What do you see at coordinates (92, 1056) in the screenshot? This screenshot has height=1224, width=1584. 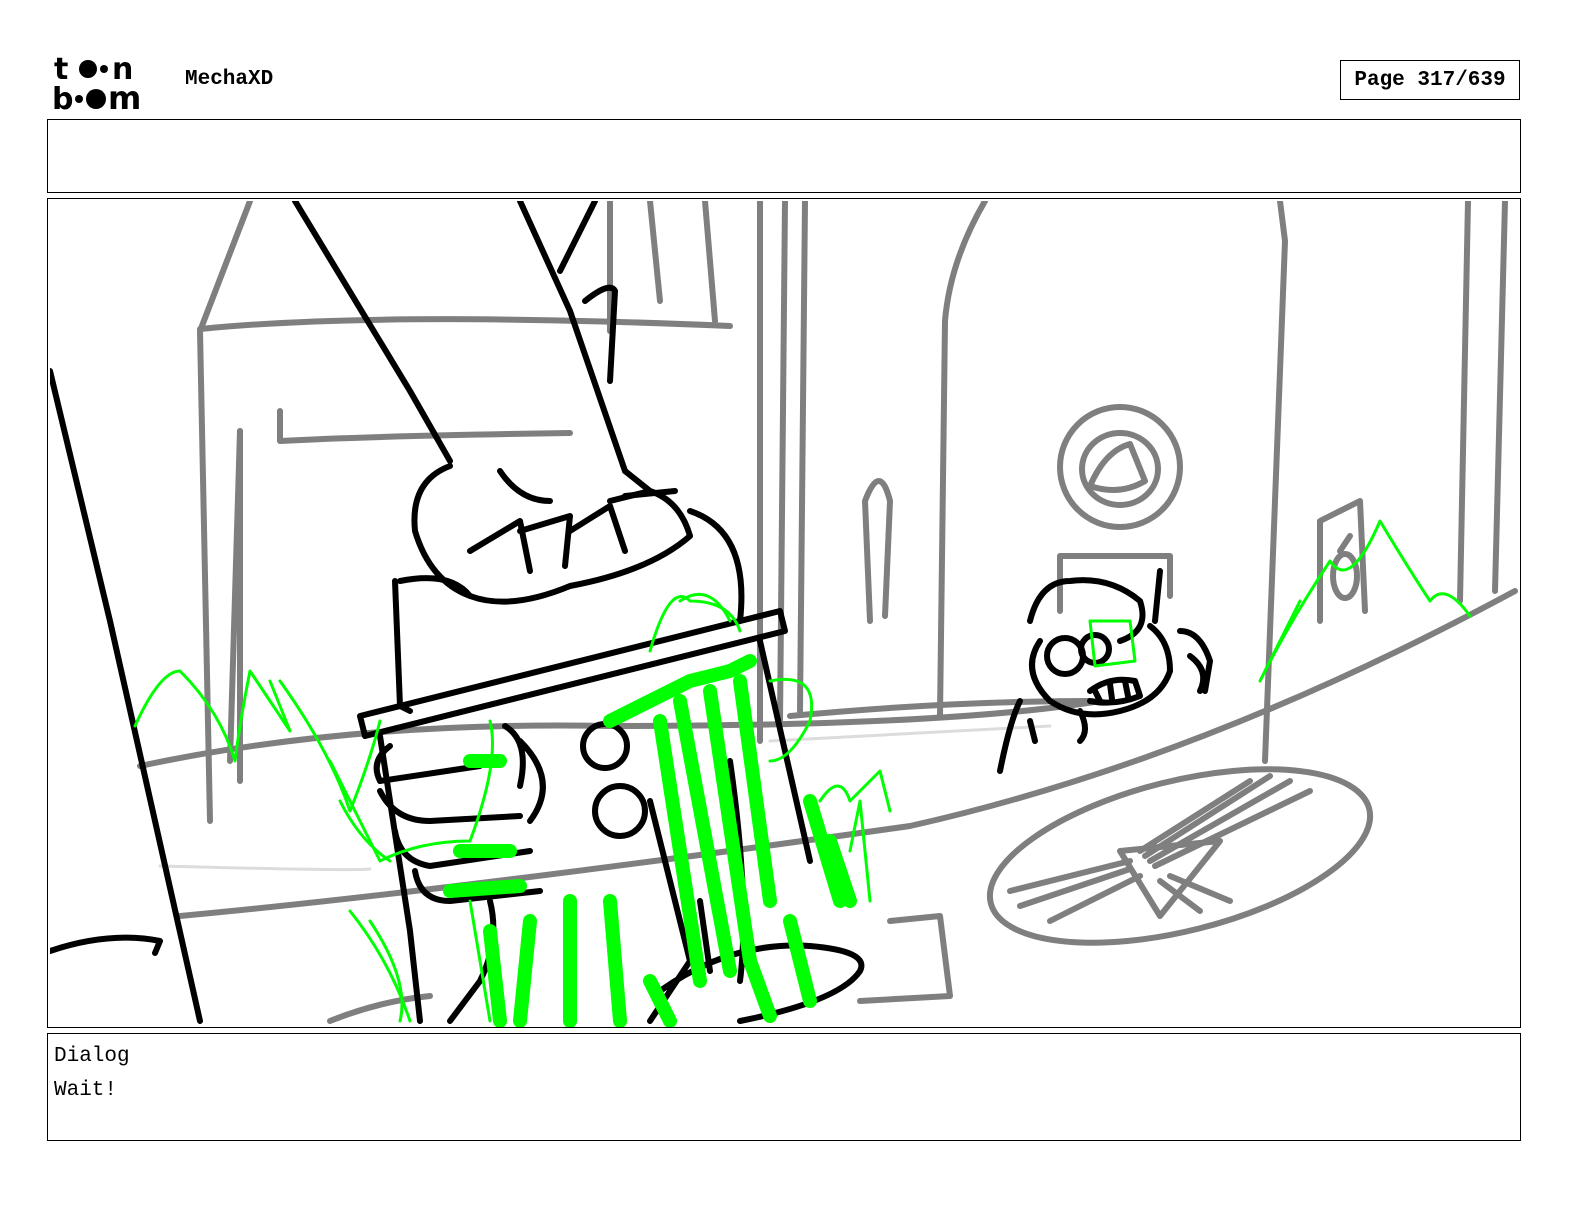 I see `dialog-label: Dialog` at bounding box center [92, 1056].